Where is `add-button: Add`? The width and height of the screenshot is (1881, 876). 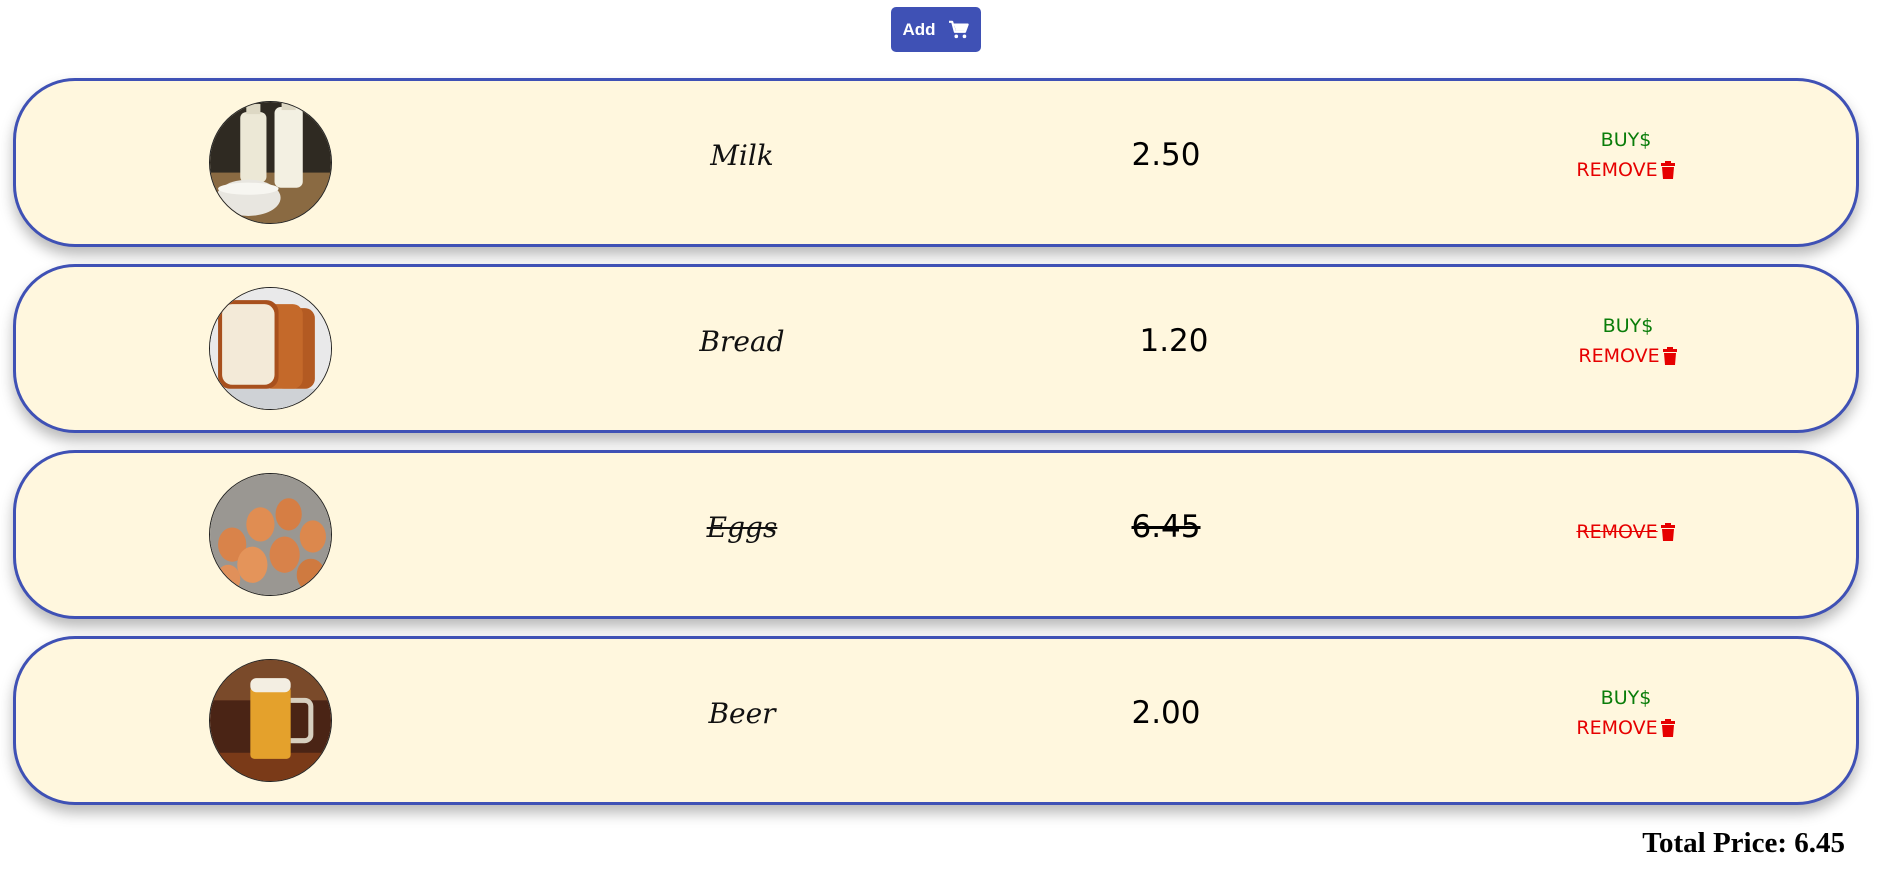 add-button: Add is located at coordinates (936, 29).